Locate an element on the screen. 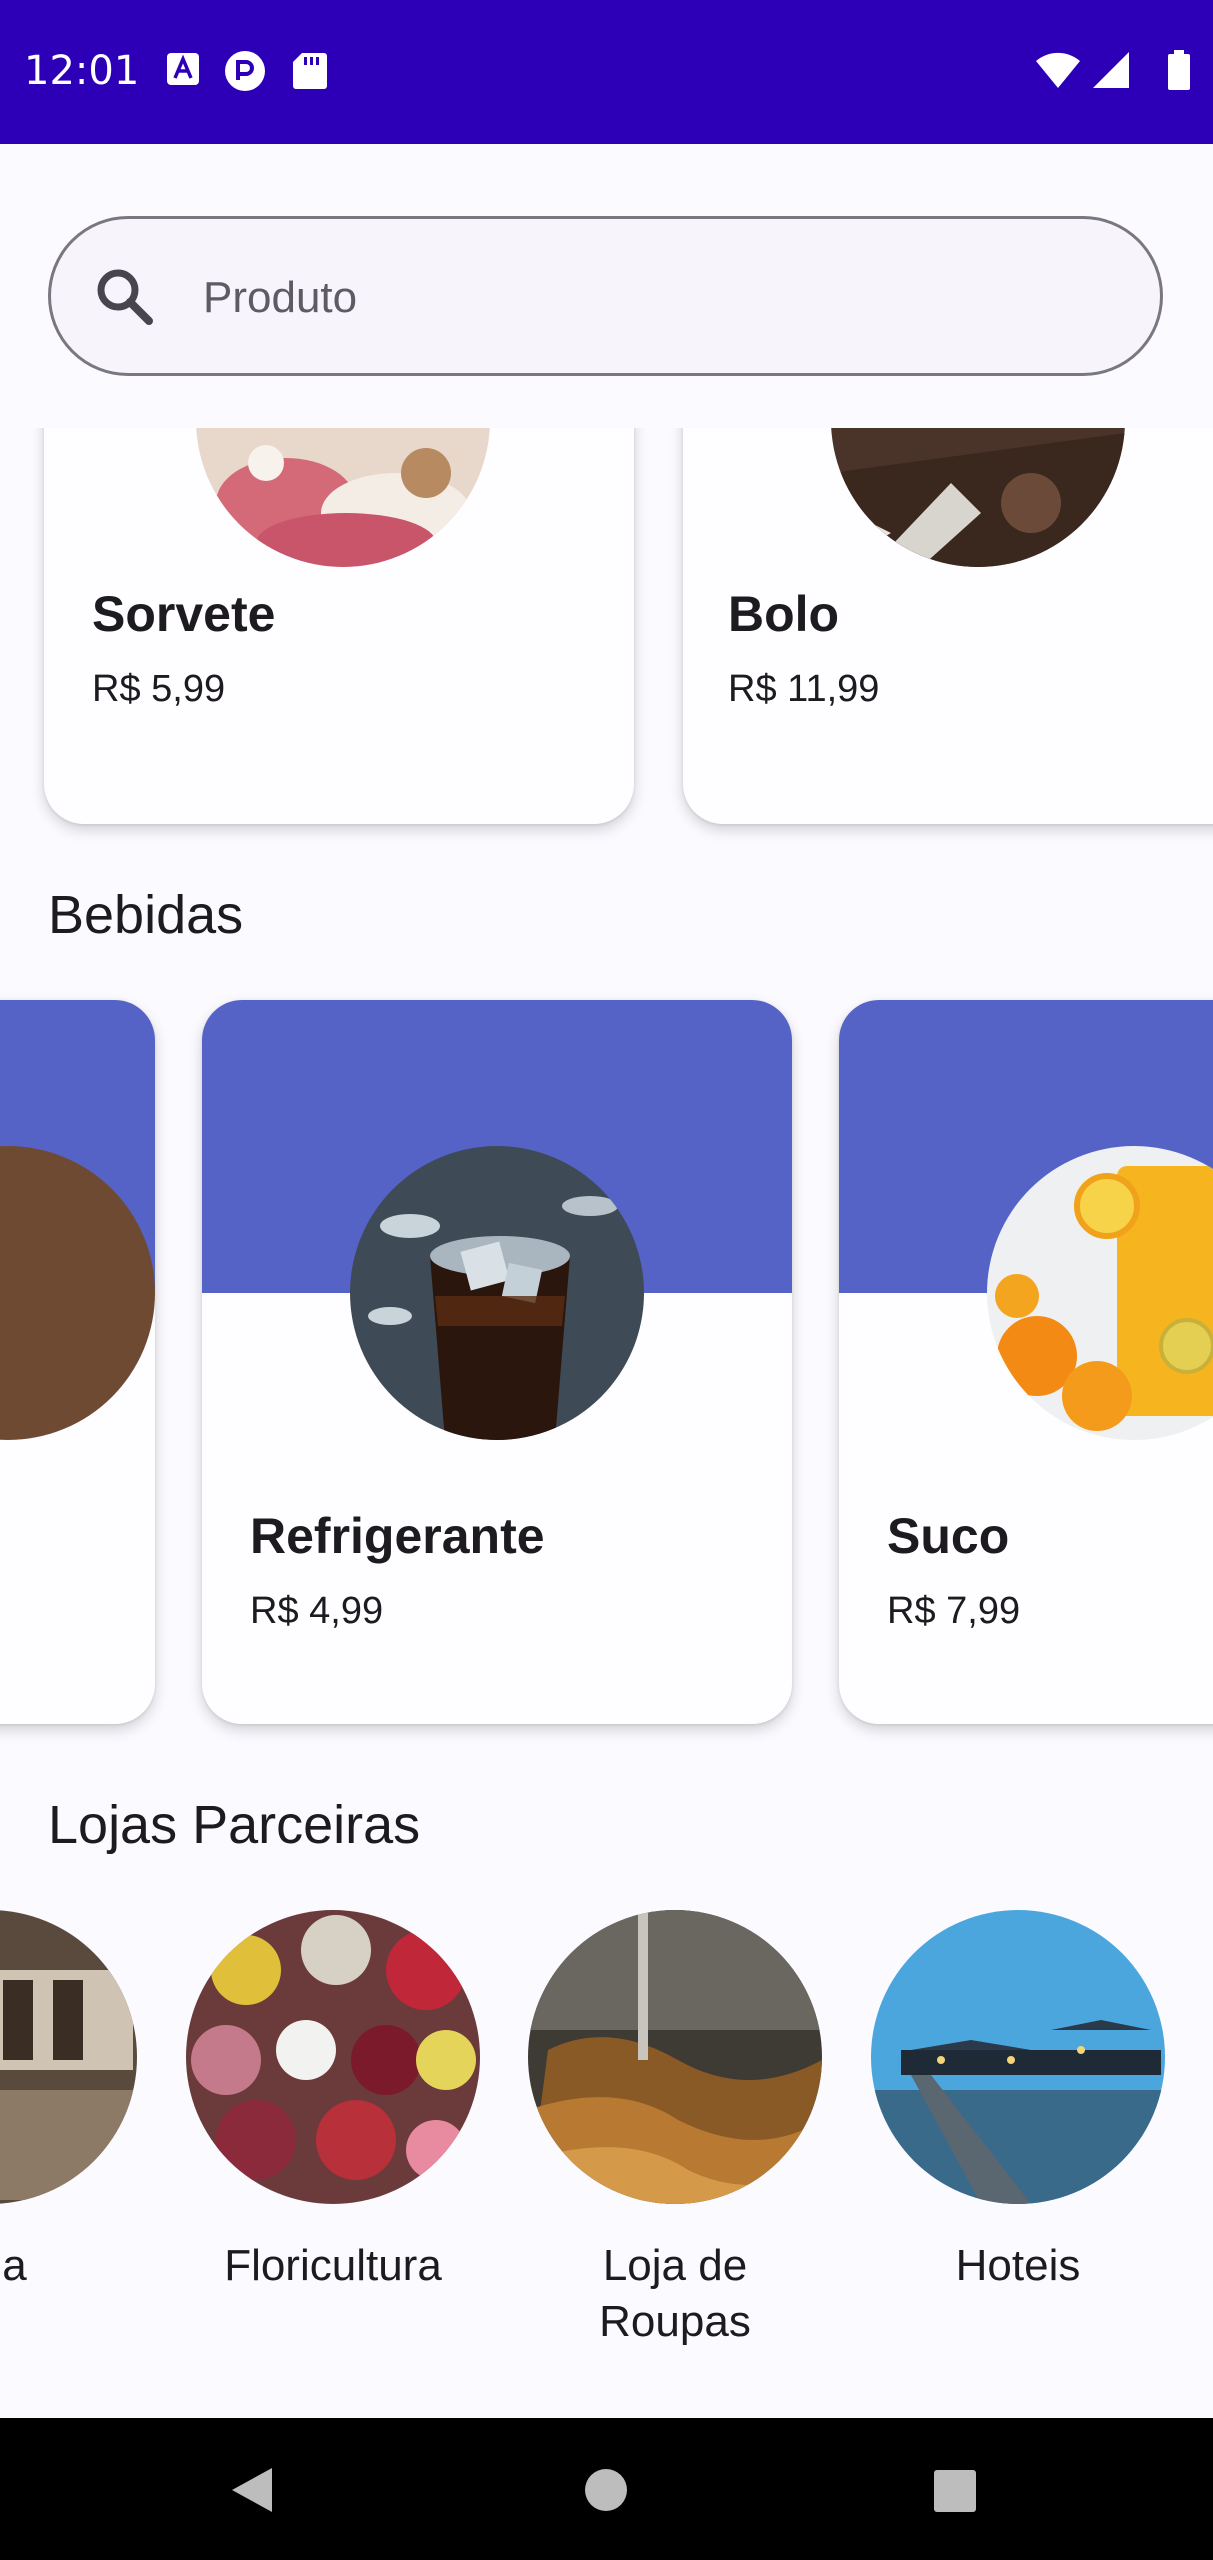 This screenshot has height=2560, width=1213. a-notification-icon is located at coordinates (183, 69).